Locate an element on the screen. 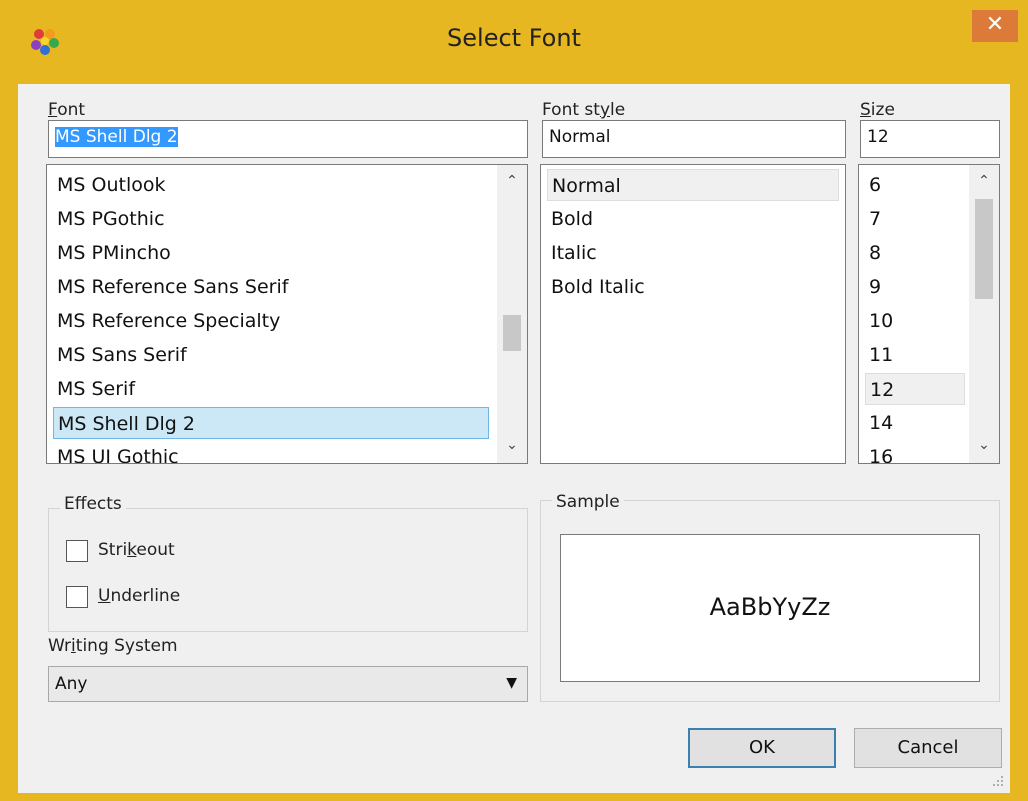 Image resolution: width=1028 pixels, height=801 pixels. size-input: 12 is located at coordinates (930, 139).